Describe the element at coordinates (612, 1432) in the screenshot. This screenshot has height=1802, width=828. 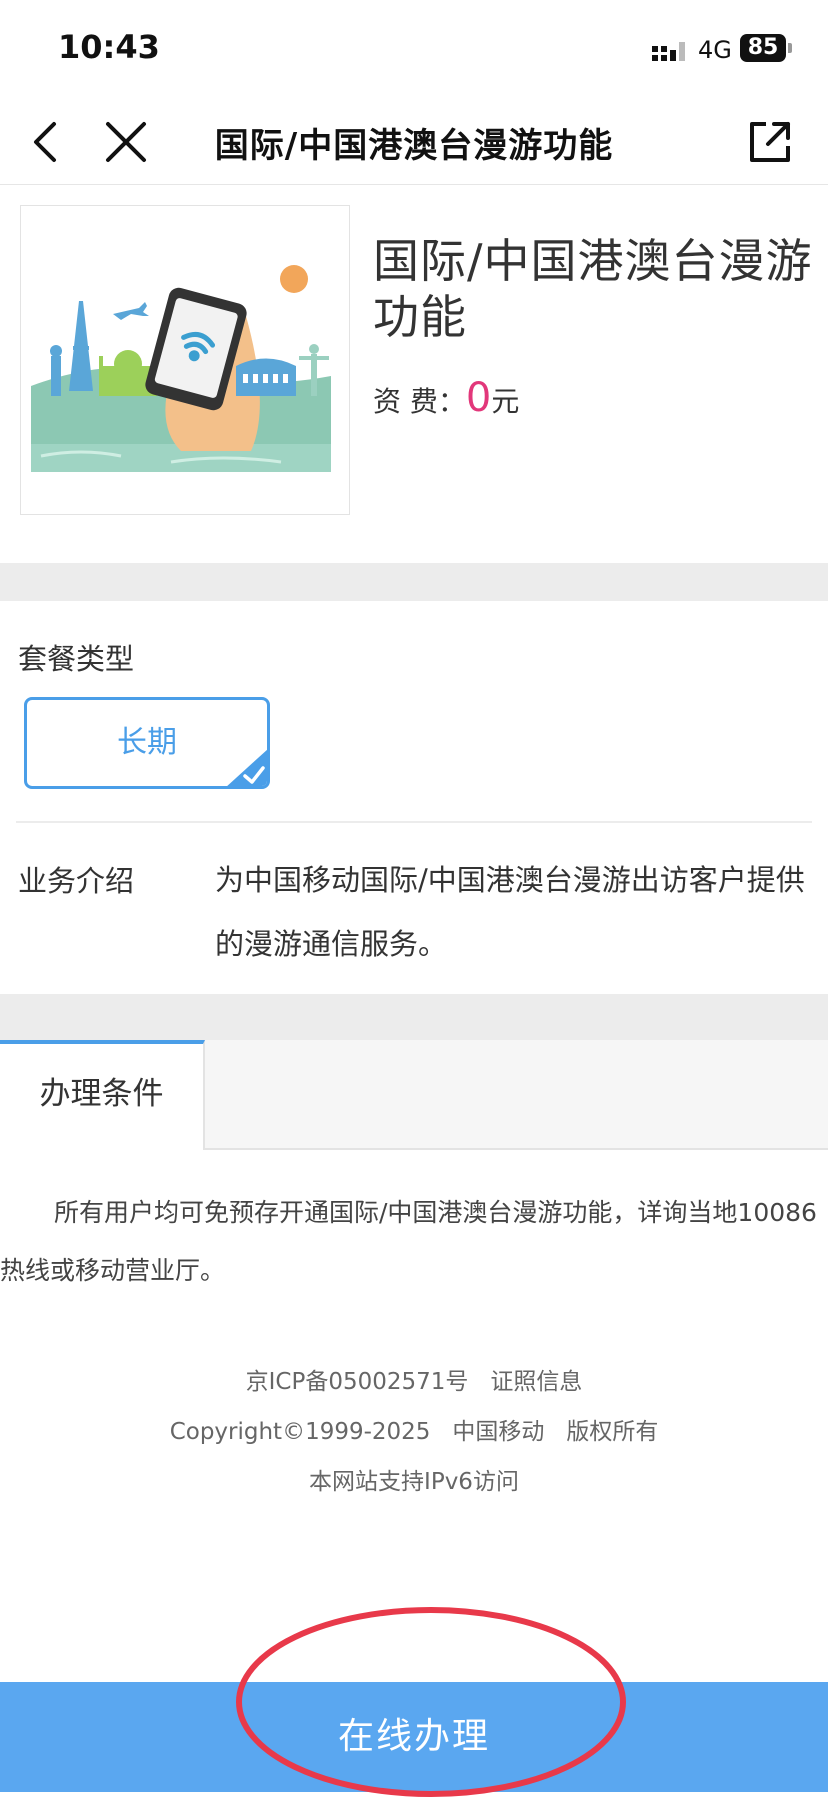
I see `rights-text: 版权所有` at that location.